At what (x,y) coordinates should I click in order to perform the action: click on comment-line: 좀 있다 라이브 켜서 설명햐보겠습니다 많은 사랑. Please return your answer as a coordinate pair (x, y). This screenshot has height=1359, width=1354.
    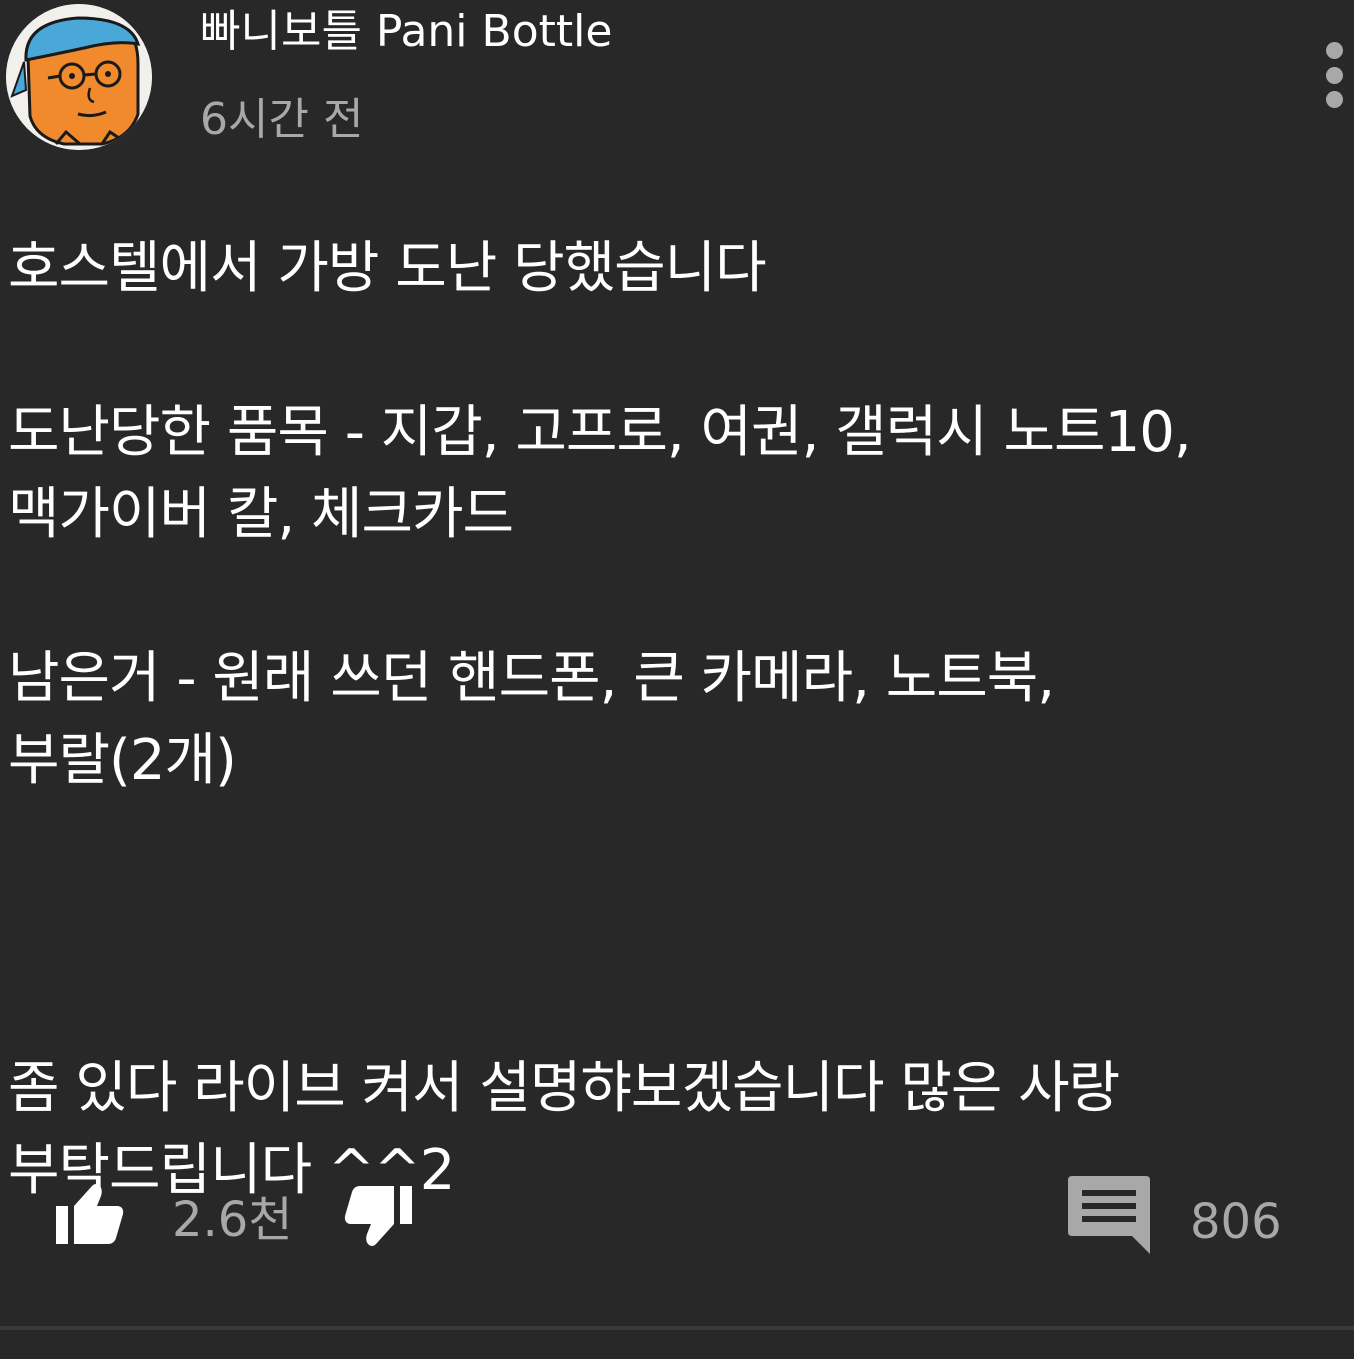
    Looking at the image, I should click on (564, 1088).